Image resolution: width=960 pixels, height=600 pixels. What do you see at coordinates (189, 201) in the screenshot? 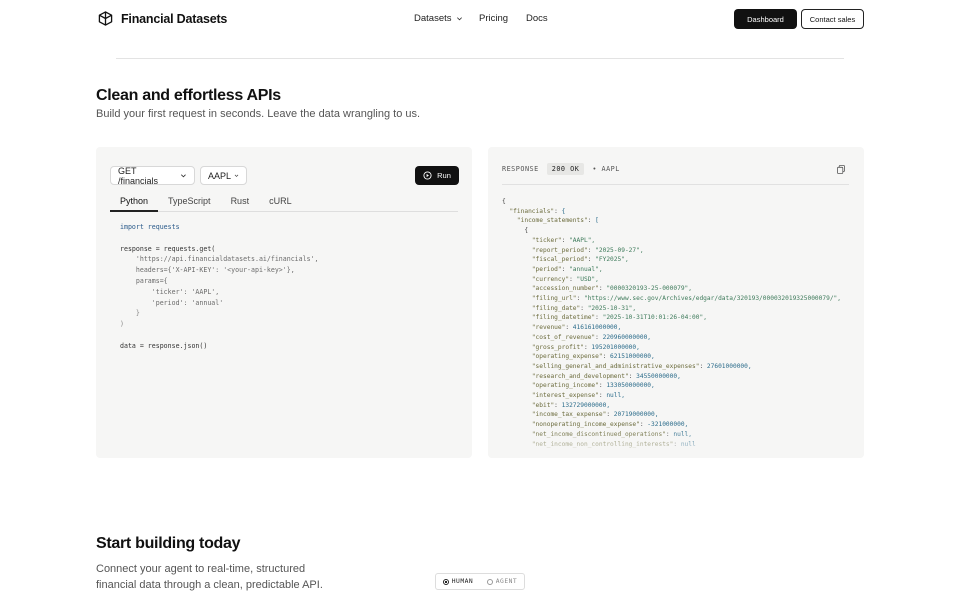
I see `tab-typescript: TypeScript` at bounding box center [189, 201].